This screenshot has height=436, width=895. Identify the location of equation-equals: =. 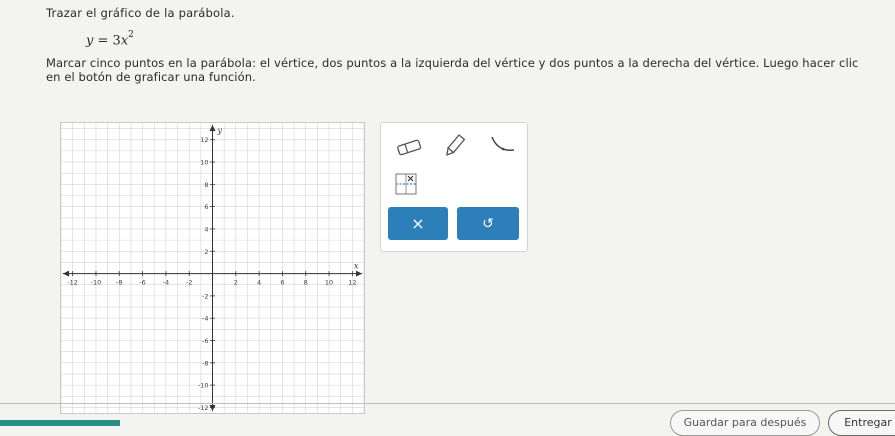
(103, 41).